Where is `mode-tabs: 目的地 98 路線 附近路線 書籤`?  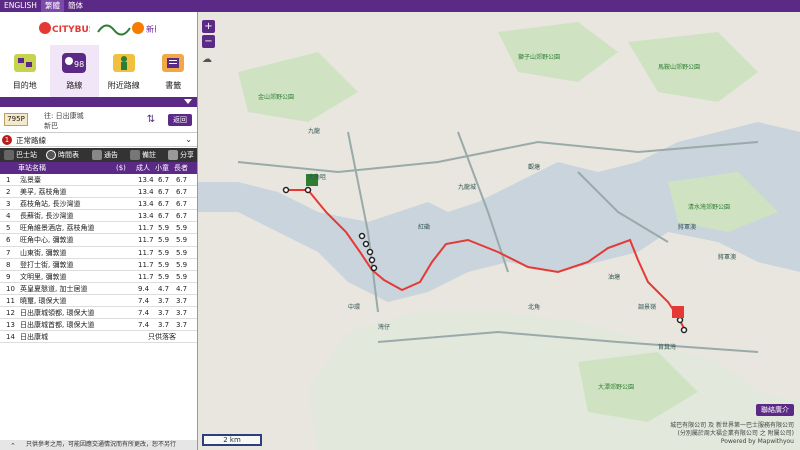
mode-tabs: 目的地 98 路線 附近路線 書籤 is located at coordinates (99, 71).